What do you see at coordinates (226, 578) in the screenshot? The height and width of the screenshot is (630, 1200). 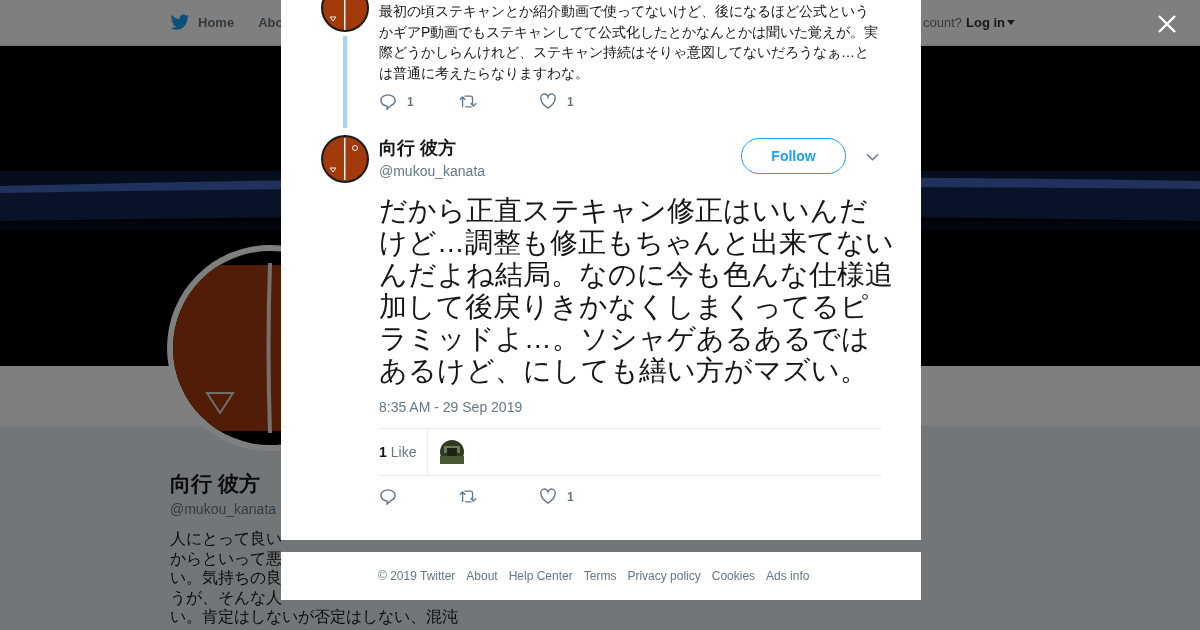 I see `bio-line: い。気持ちの良` at bounding box center [226, 578].